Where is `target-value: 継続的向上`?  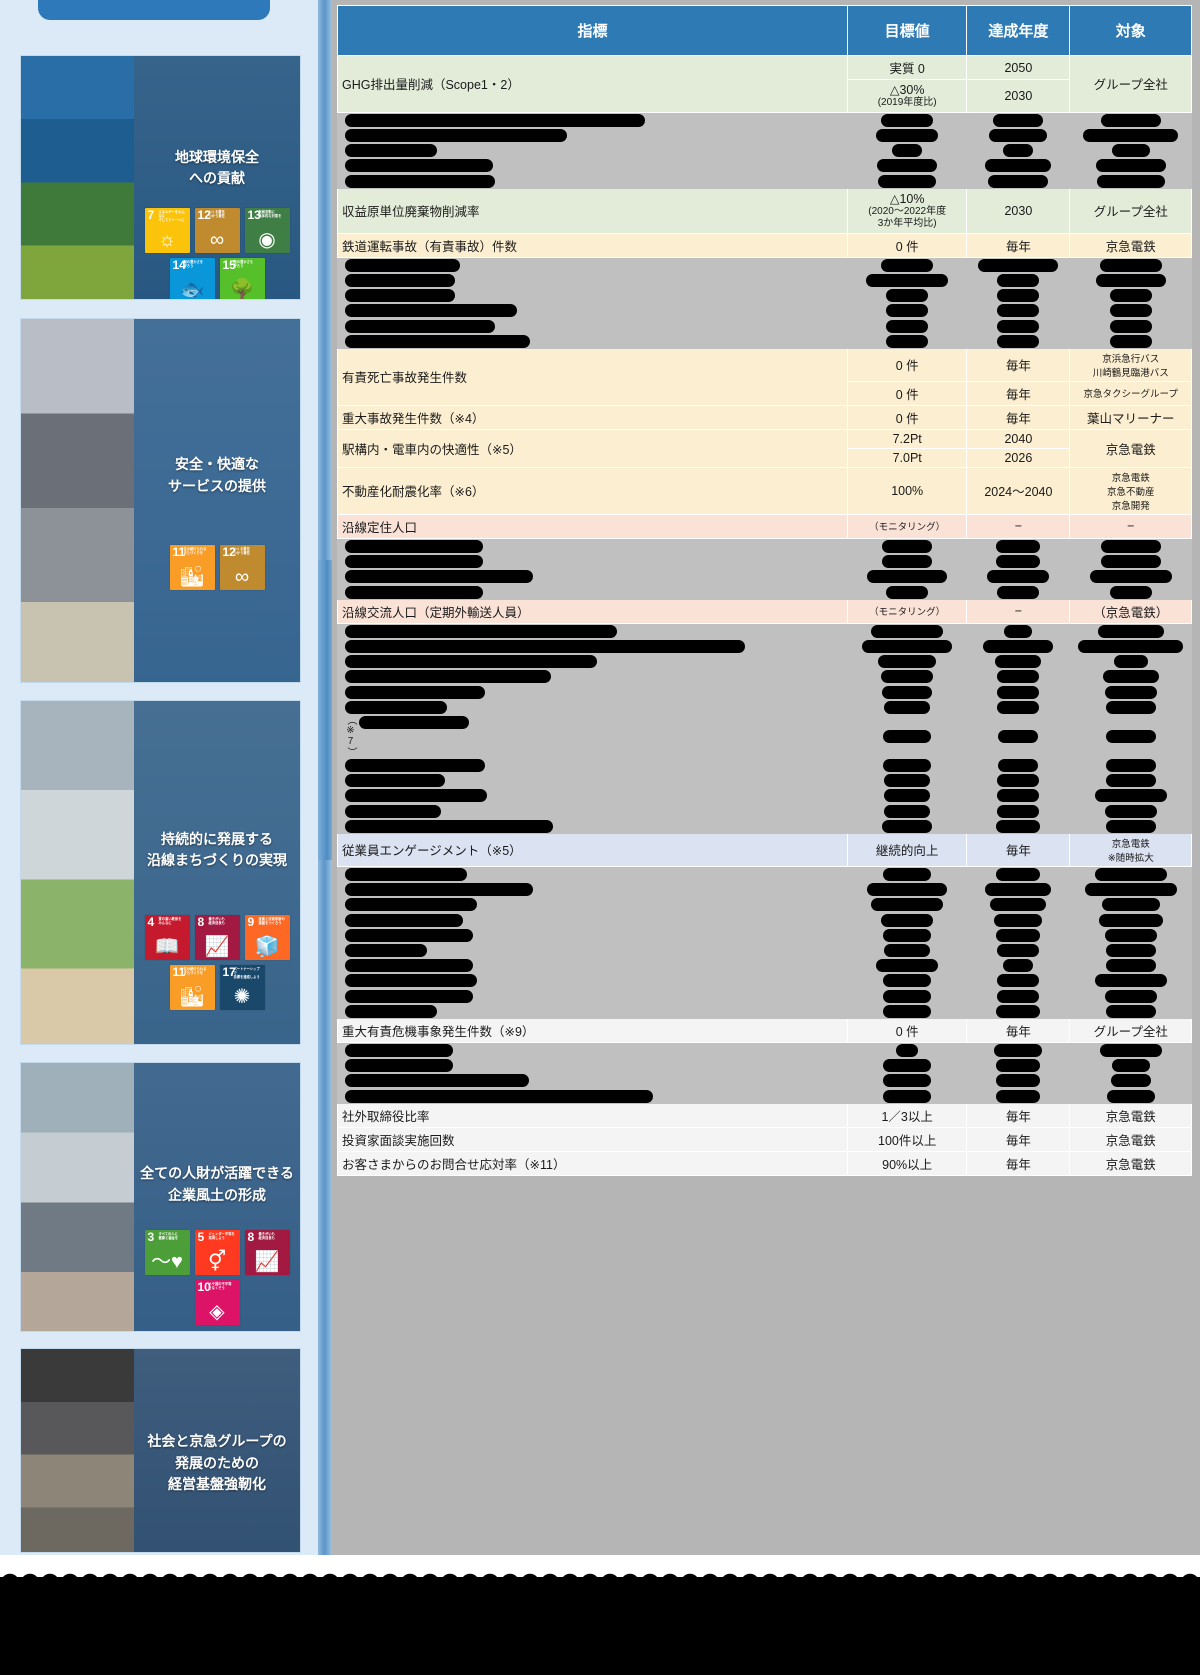
target-value: 継続的向上 is located at coordinates (907, 851).